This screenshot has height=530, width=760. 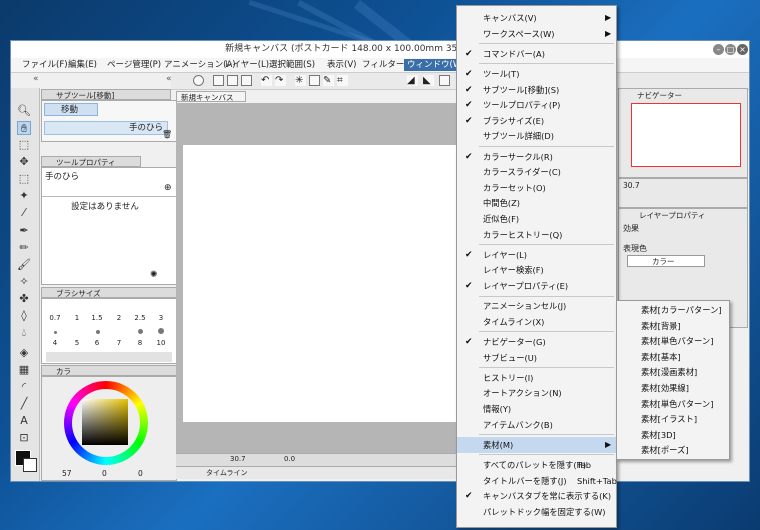 I want to click on fill-tool-icon: ◈, so click(x=24, y=353).